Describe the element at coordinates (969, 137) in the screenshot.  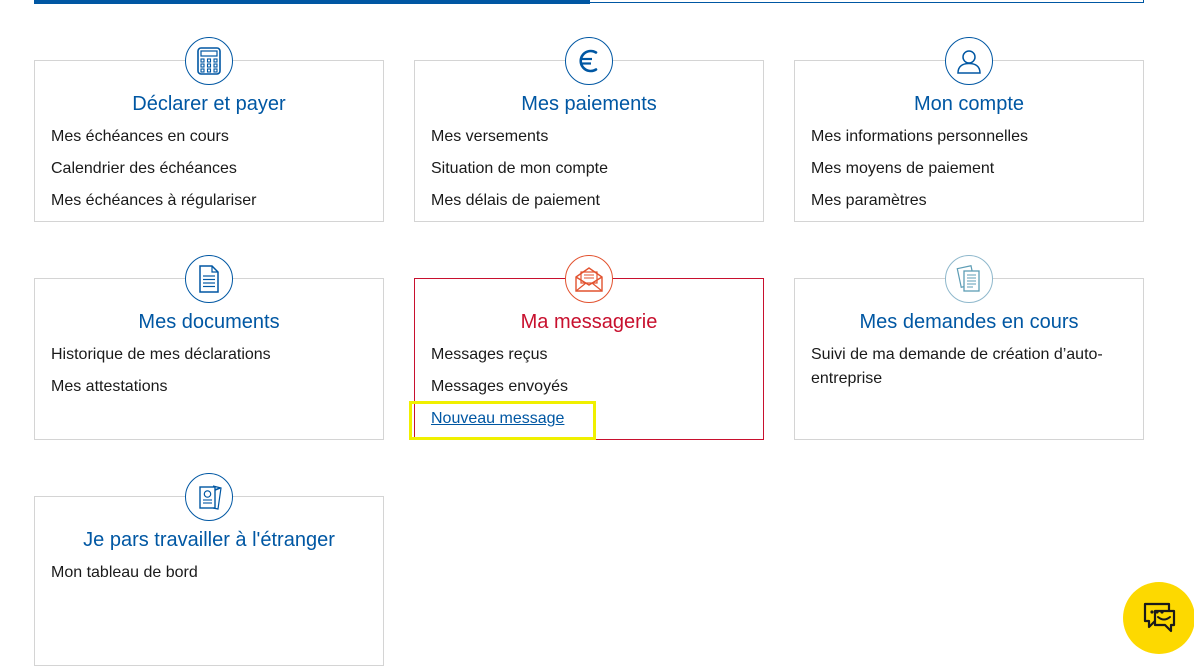
I see `link-informations-personnelles: Mes informations personnelles` at that location.